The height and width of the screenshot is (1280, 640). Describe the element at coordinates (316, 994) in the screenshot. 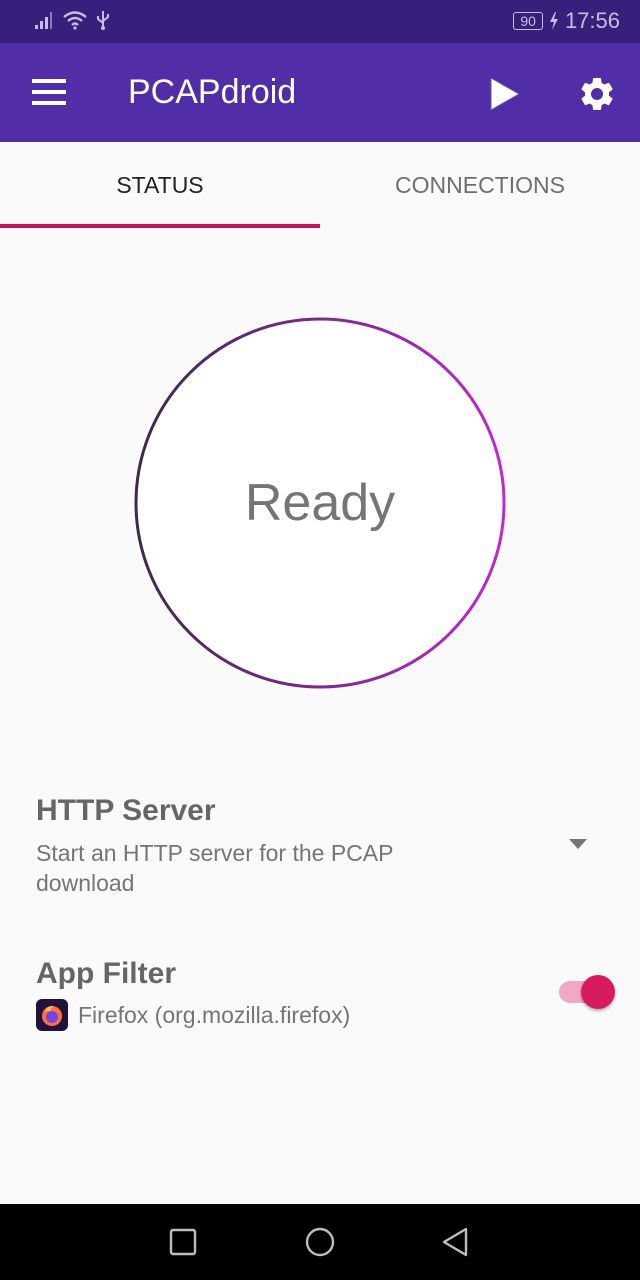

I see `app-filter-preference: App Filter Firefox (org.mozilla.firefox)` at that location.